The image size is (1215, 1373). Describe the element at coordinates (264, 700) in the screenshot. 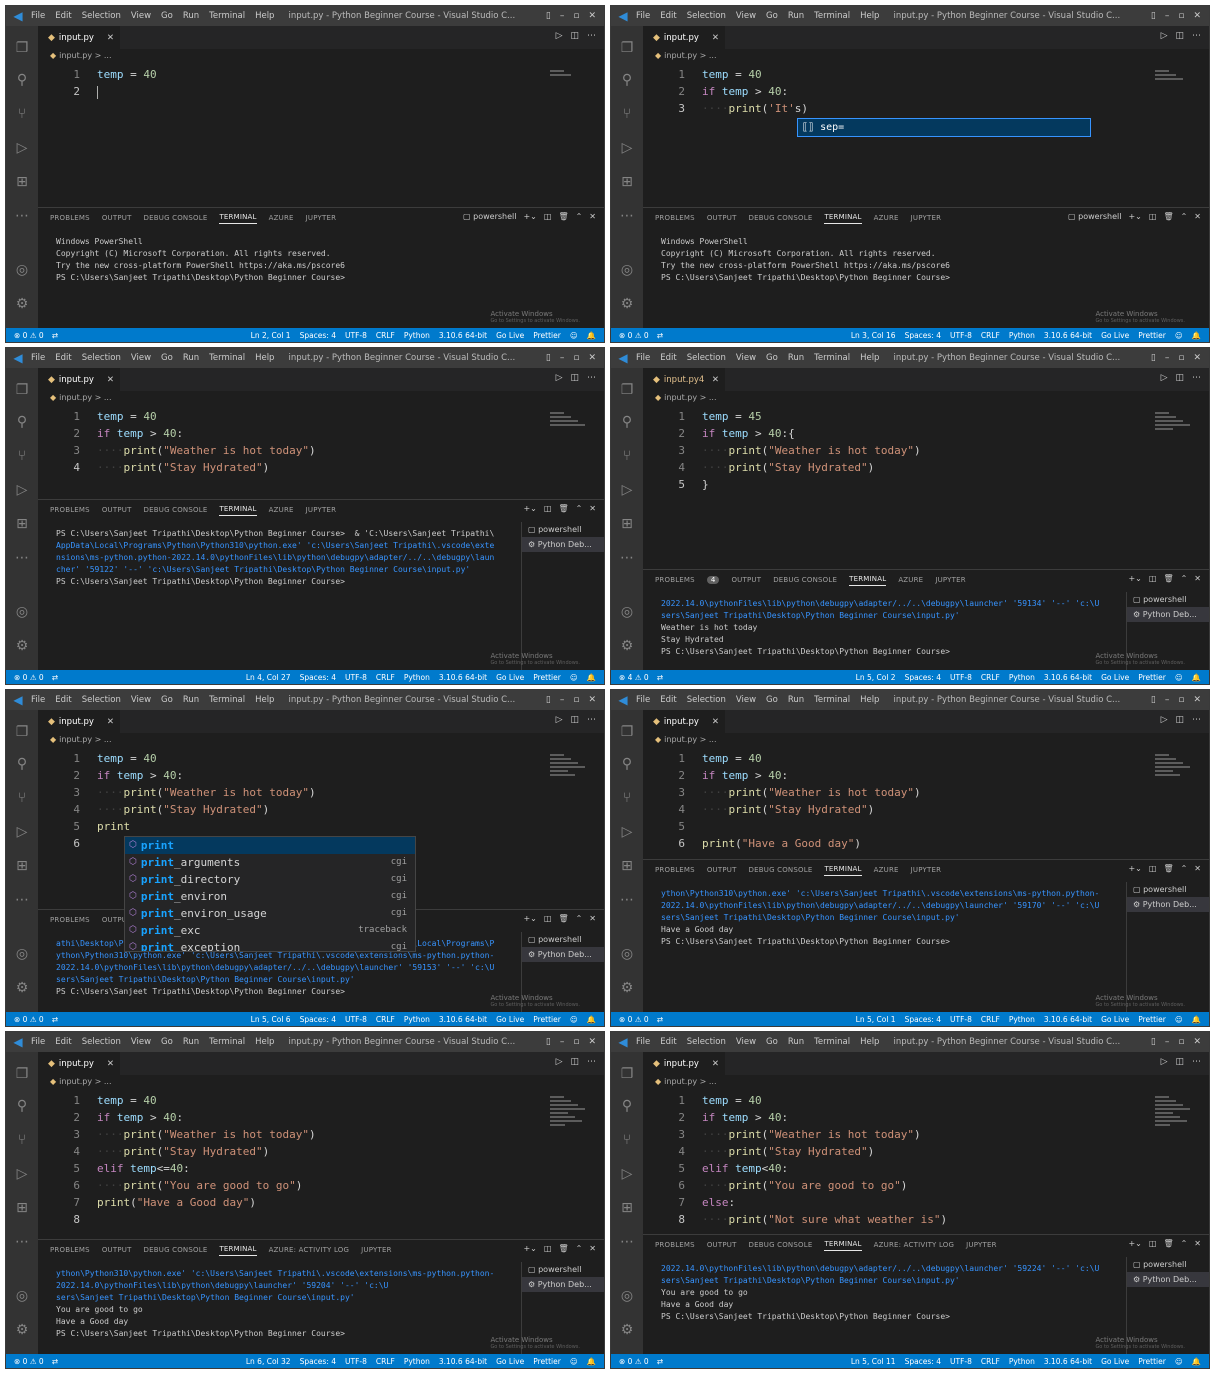

I see `menu-item-help: Help` at that location.